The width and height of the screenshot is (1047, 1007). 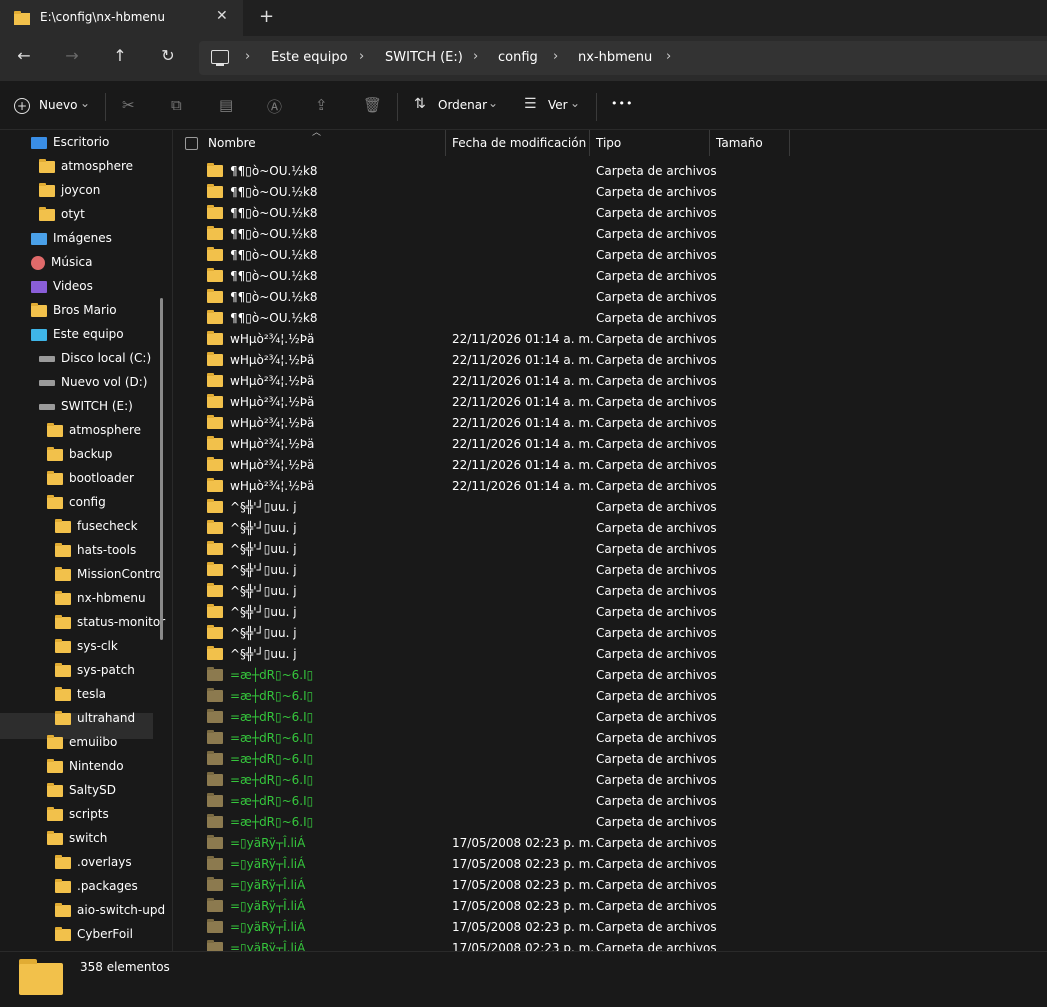 I want to click on sidebar-item: ultrahand, so click(x=95, y=718).